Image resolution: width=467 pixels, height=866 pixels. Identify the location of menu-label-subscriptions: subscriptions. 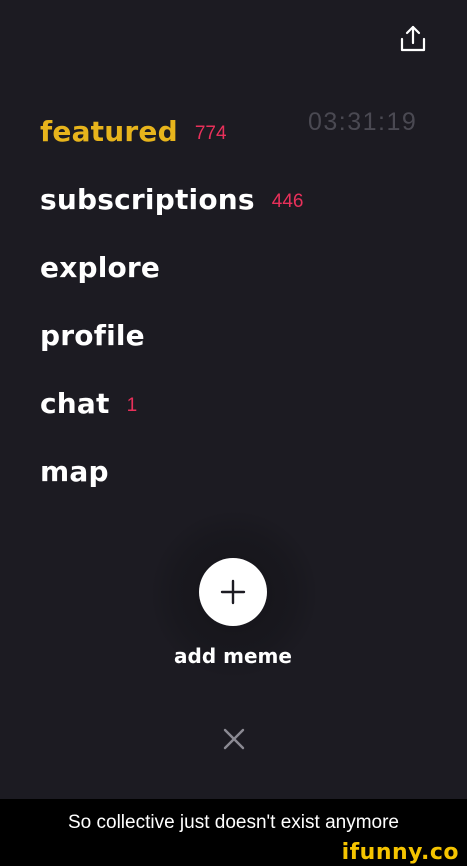
(147, 199).